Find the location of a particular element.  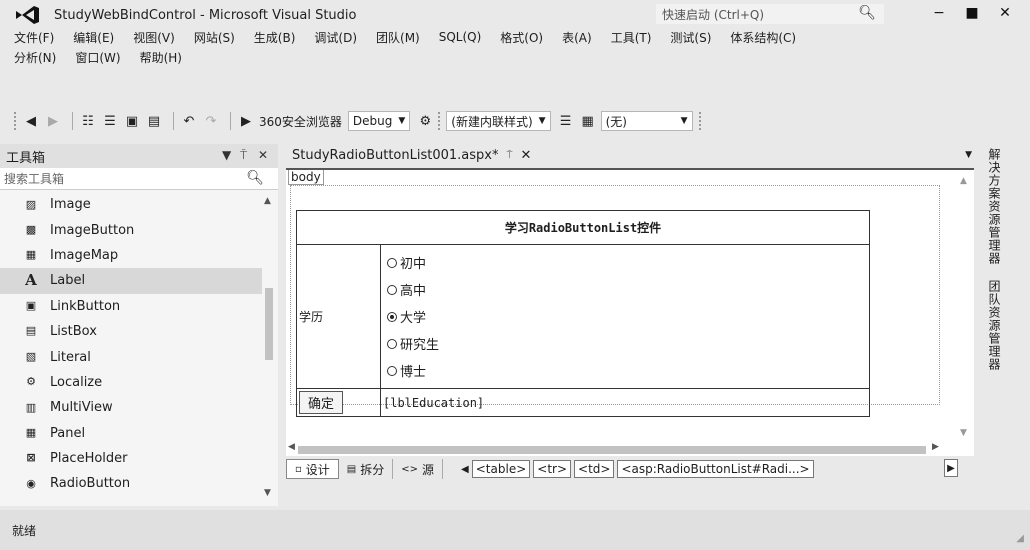

design-vertical-scrollbar: ▲ ▼ is located at coordinates (965, 307).